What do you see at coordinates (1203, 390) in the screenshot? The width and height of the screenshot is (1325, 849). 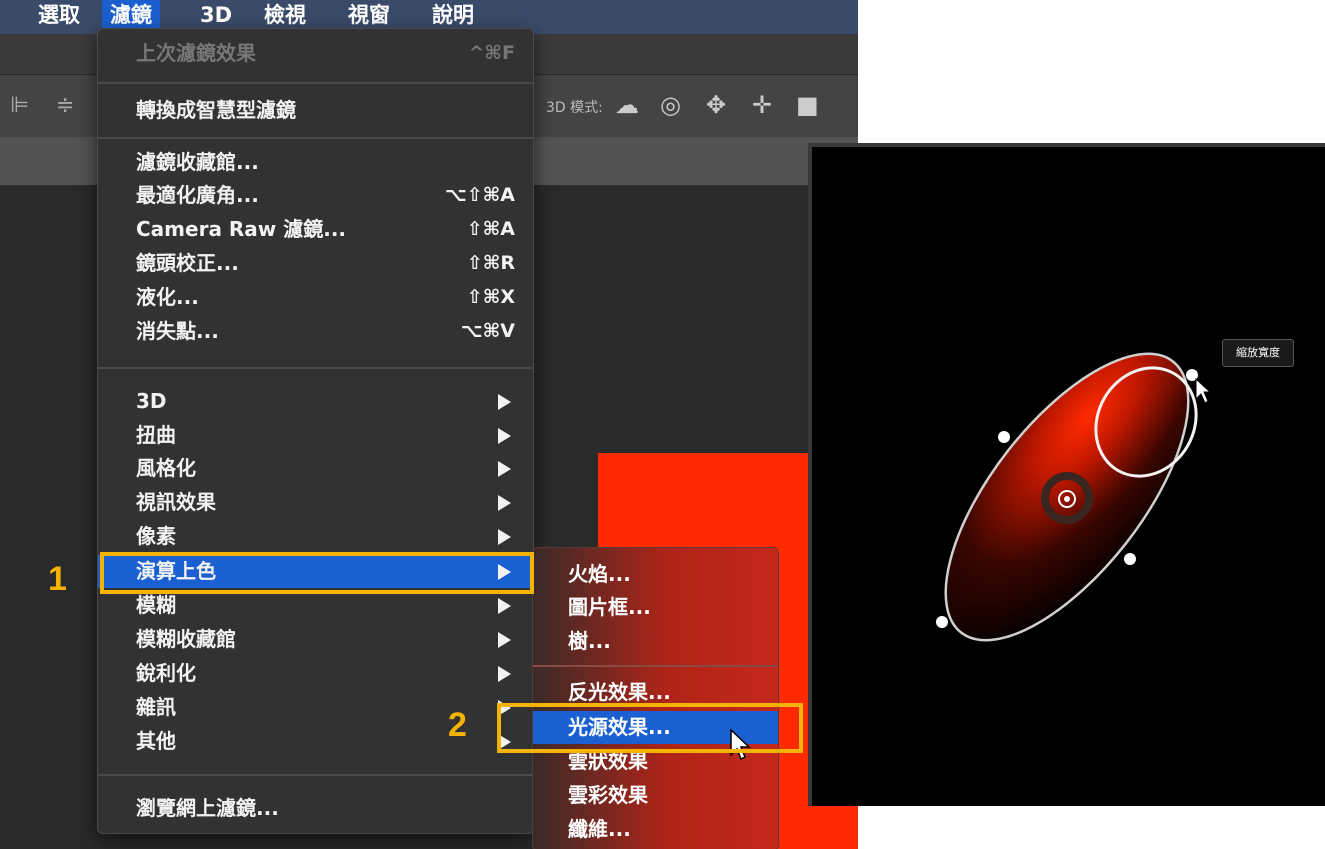 I see `mouse-cursor-icon` at bounding box center [1203, 390].